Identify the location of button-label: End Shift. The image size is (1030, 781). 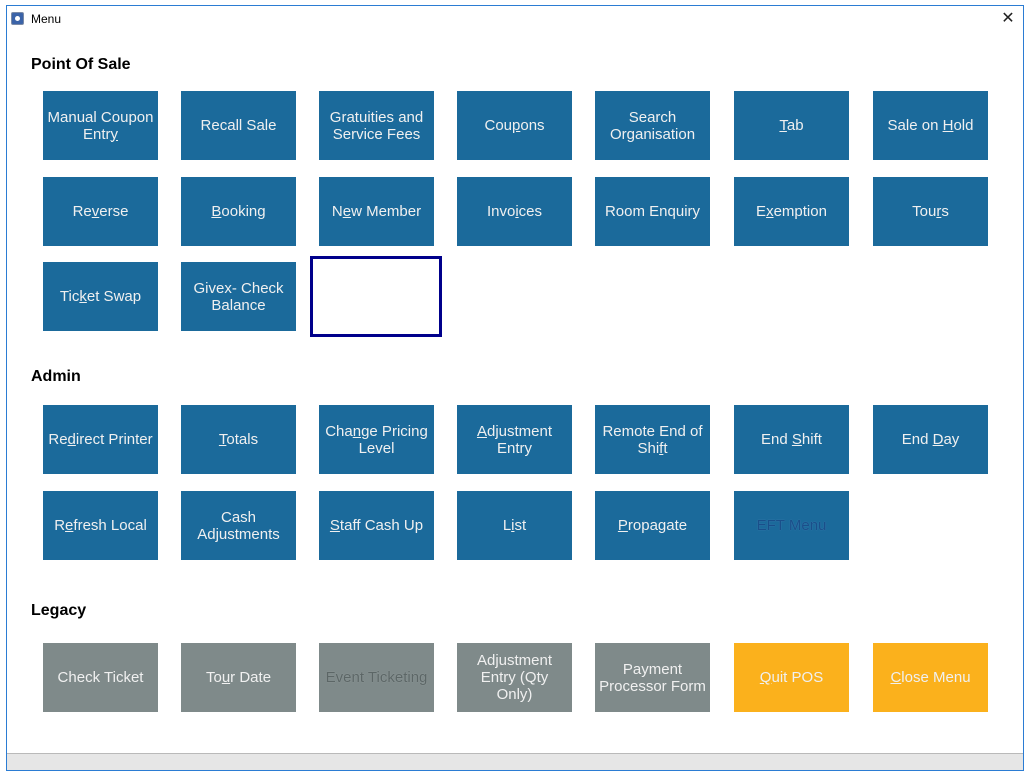
(791, 439).